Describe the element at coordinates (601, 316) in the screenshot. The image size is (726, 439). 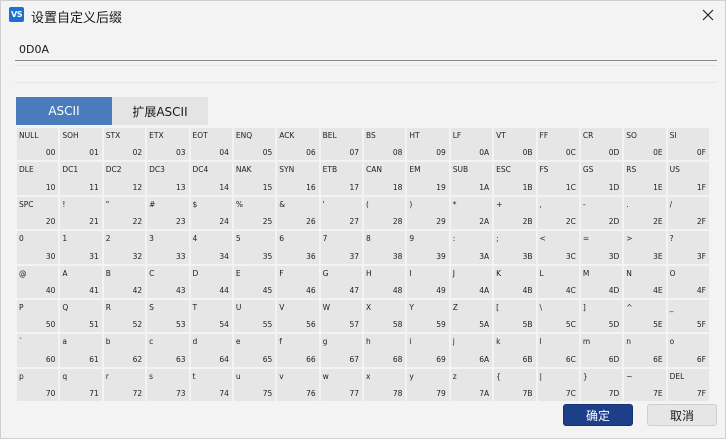
I see `ascii-cell: ] 5D` at that location.